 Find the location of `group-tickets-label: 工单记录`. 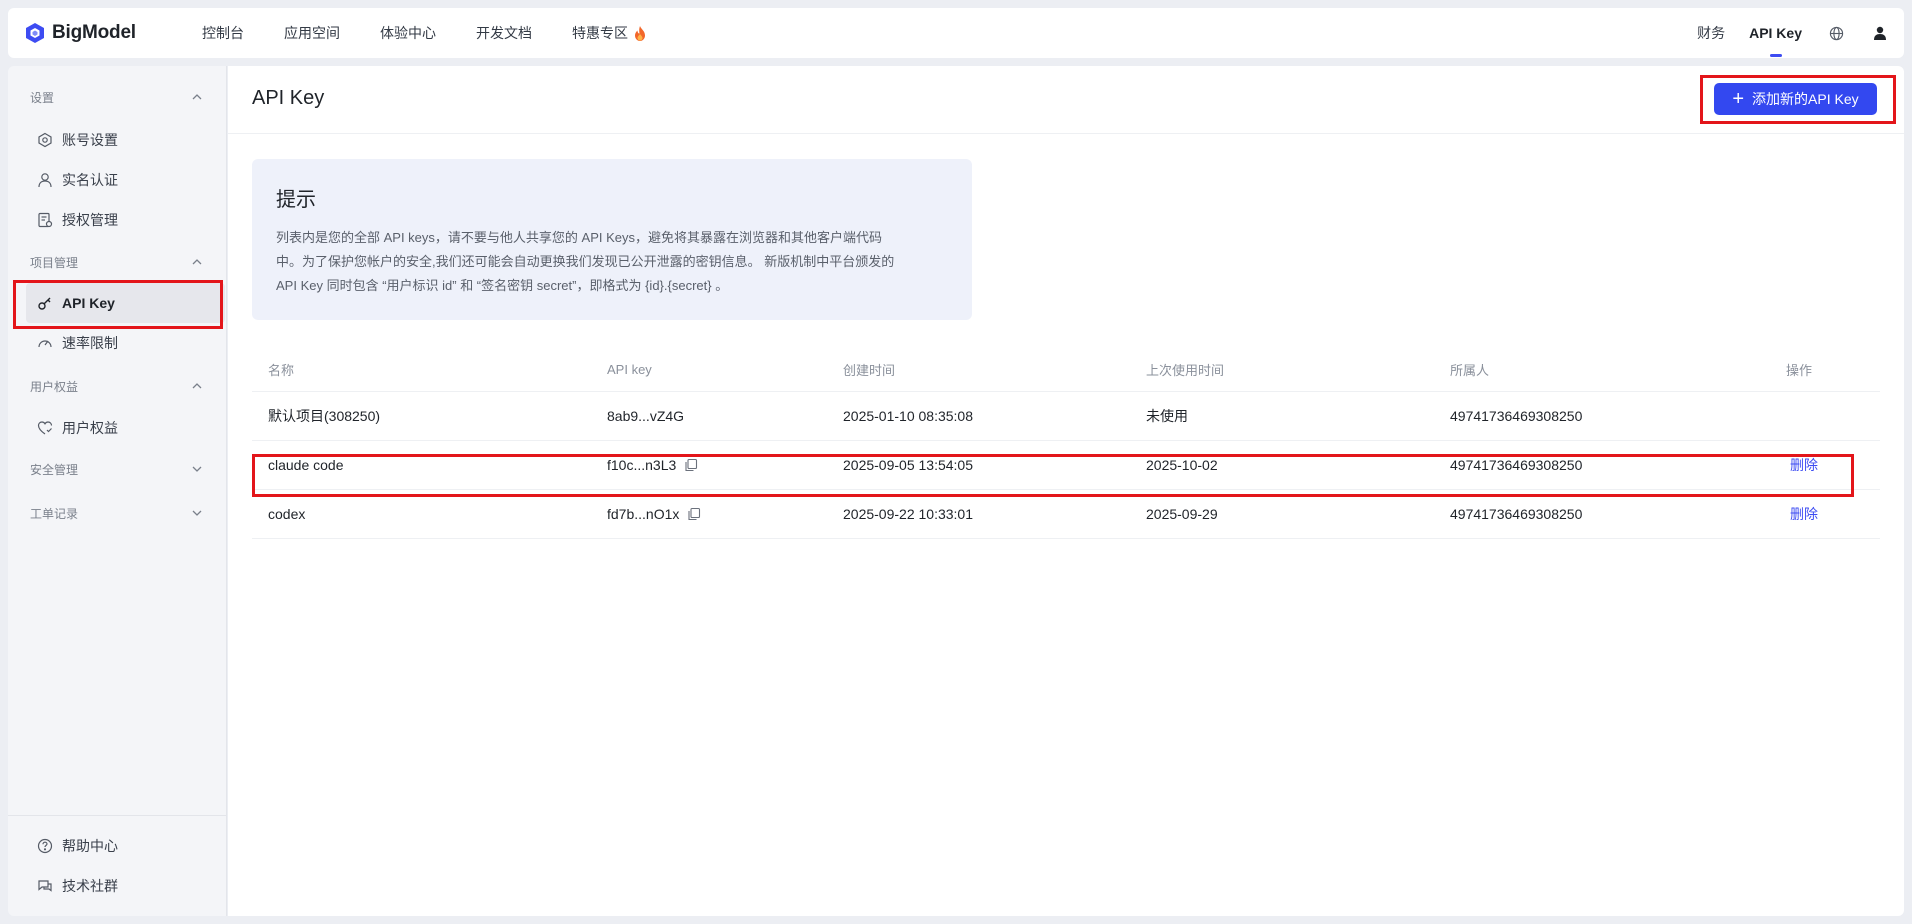

group-tickets-label: 工单记录 is located at coordinates (54, 513).